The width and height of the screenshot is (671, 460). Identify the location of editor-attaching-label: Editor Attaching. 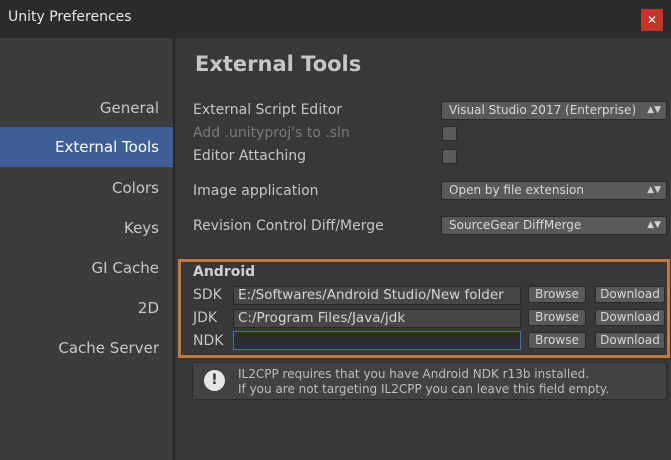
(249, 156).